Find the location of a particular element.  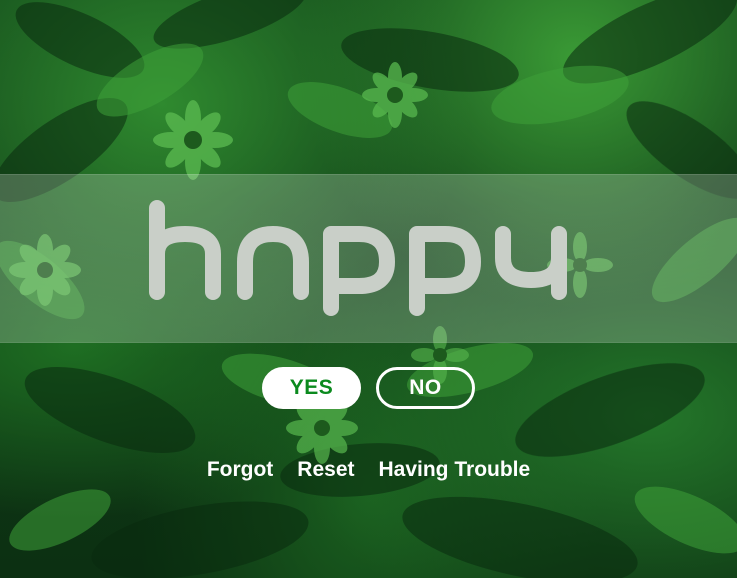

having-trouble-link: Having Trouble is located at coordinates (455, 470).